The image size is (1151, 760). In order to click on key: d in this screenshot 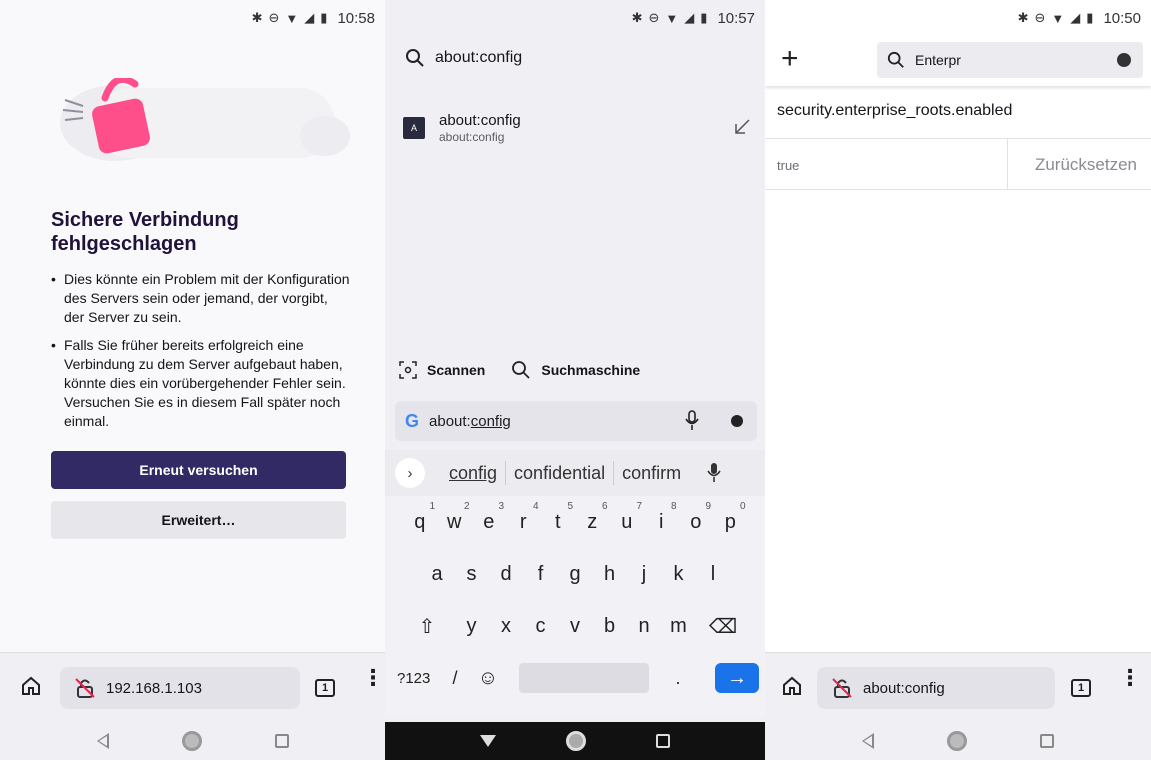, I will do `click(506, 574)`.